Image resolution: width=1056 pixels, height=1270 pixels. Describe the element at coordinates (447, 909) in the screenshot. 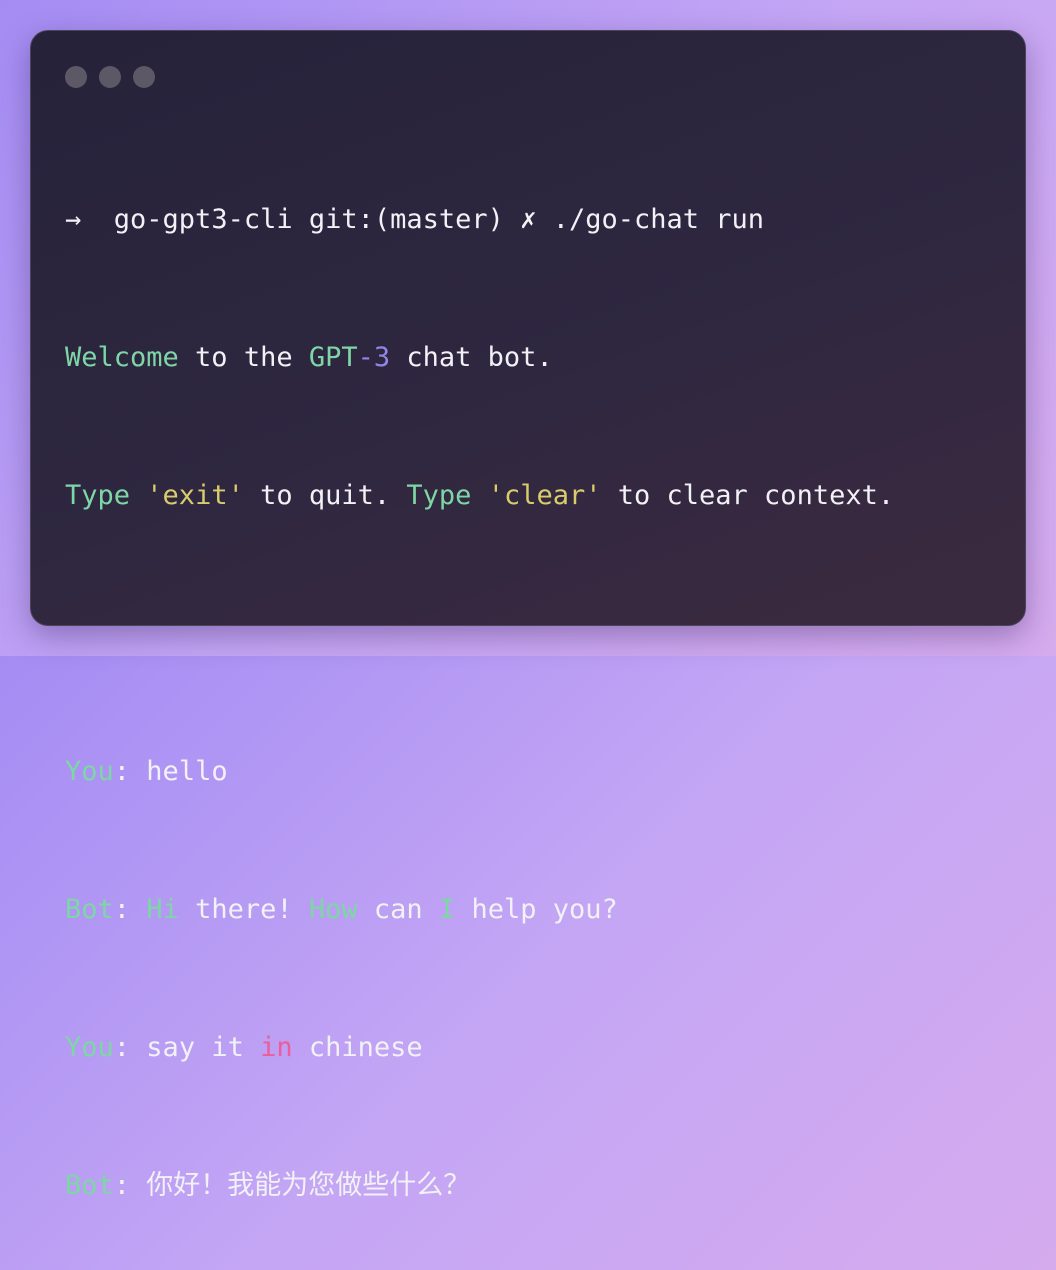

I see `message-keyword: I` at that location.